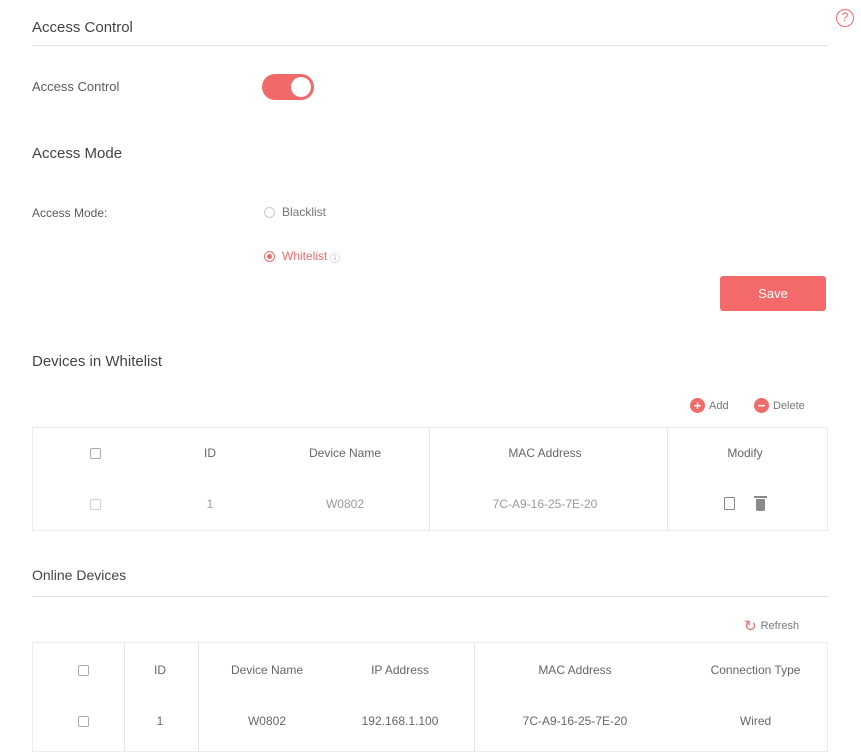 This screenshot has height=752, width=861. I want to click on add-label: Add, so click(719, 405).